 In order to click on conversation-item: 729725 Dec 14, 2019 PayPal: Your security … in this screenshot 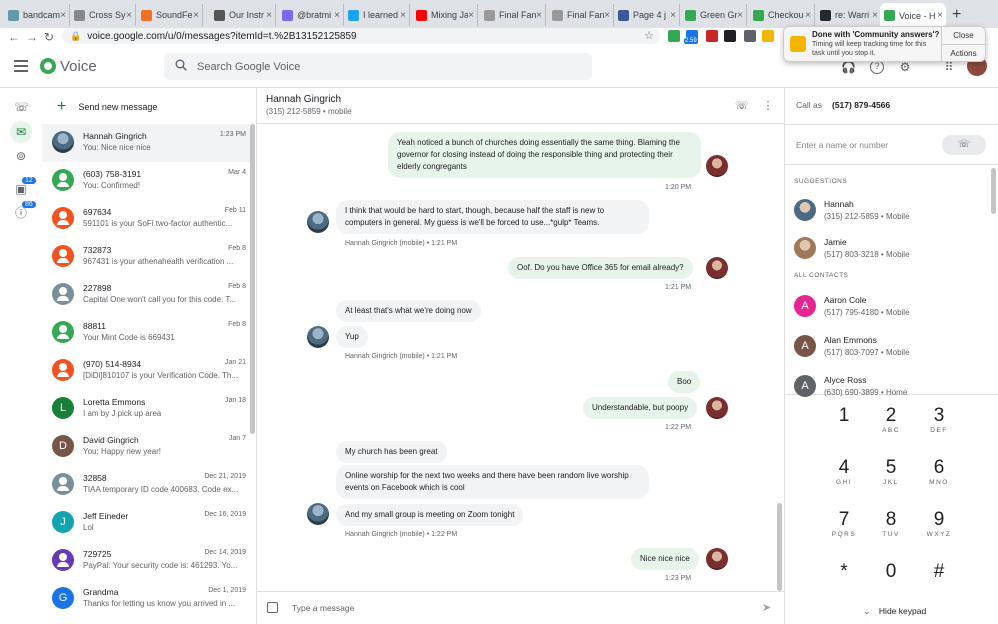, I will do `click(146, 561)`.